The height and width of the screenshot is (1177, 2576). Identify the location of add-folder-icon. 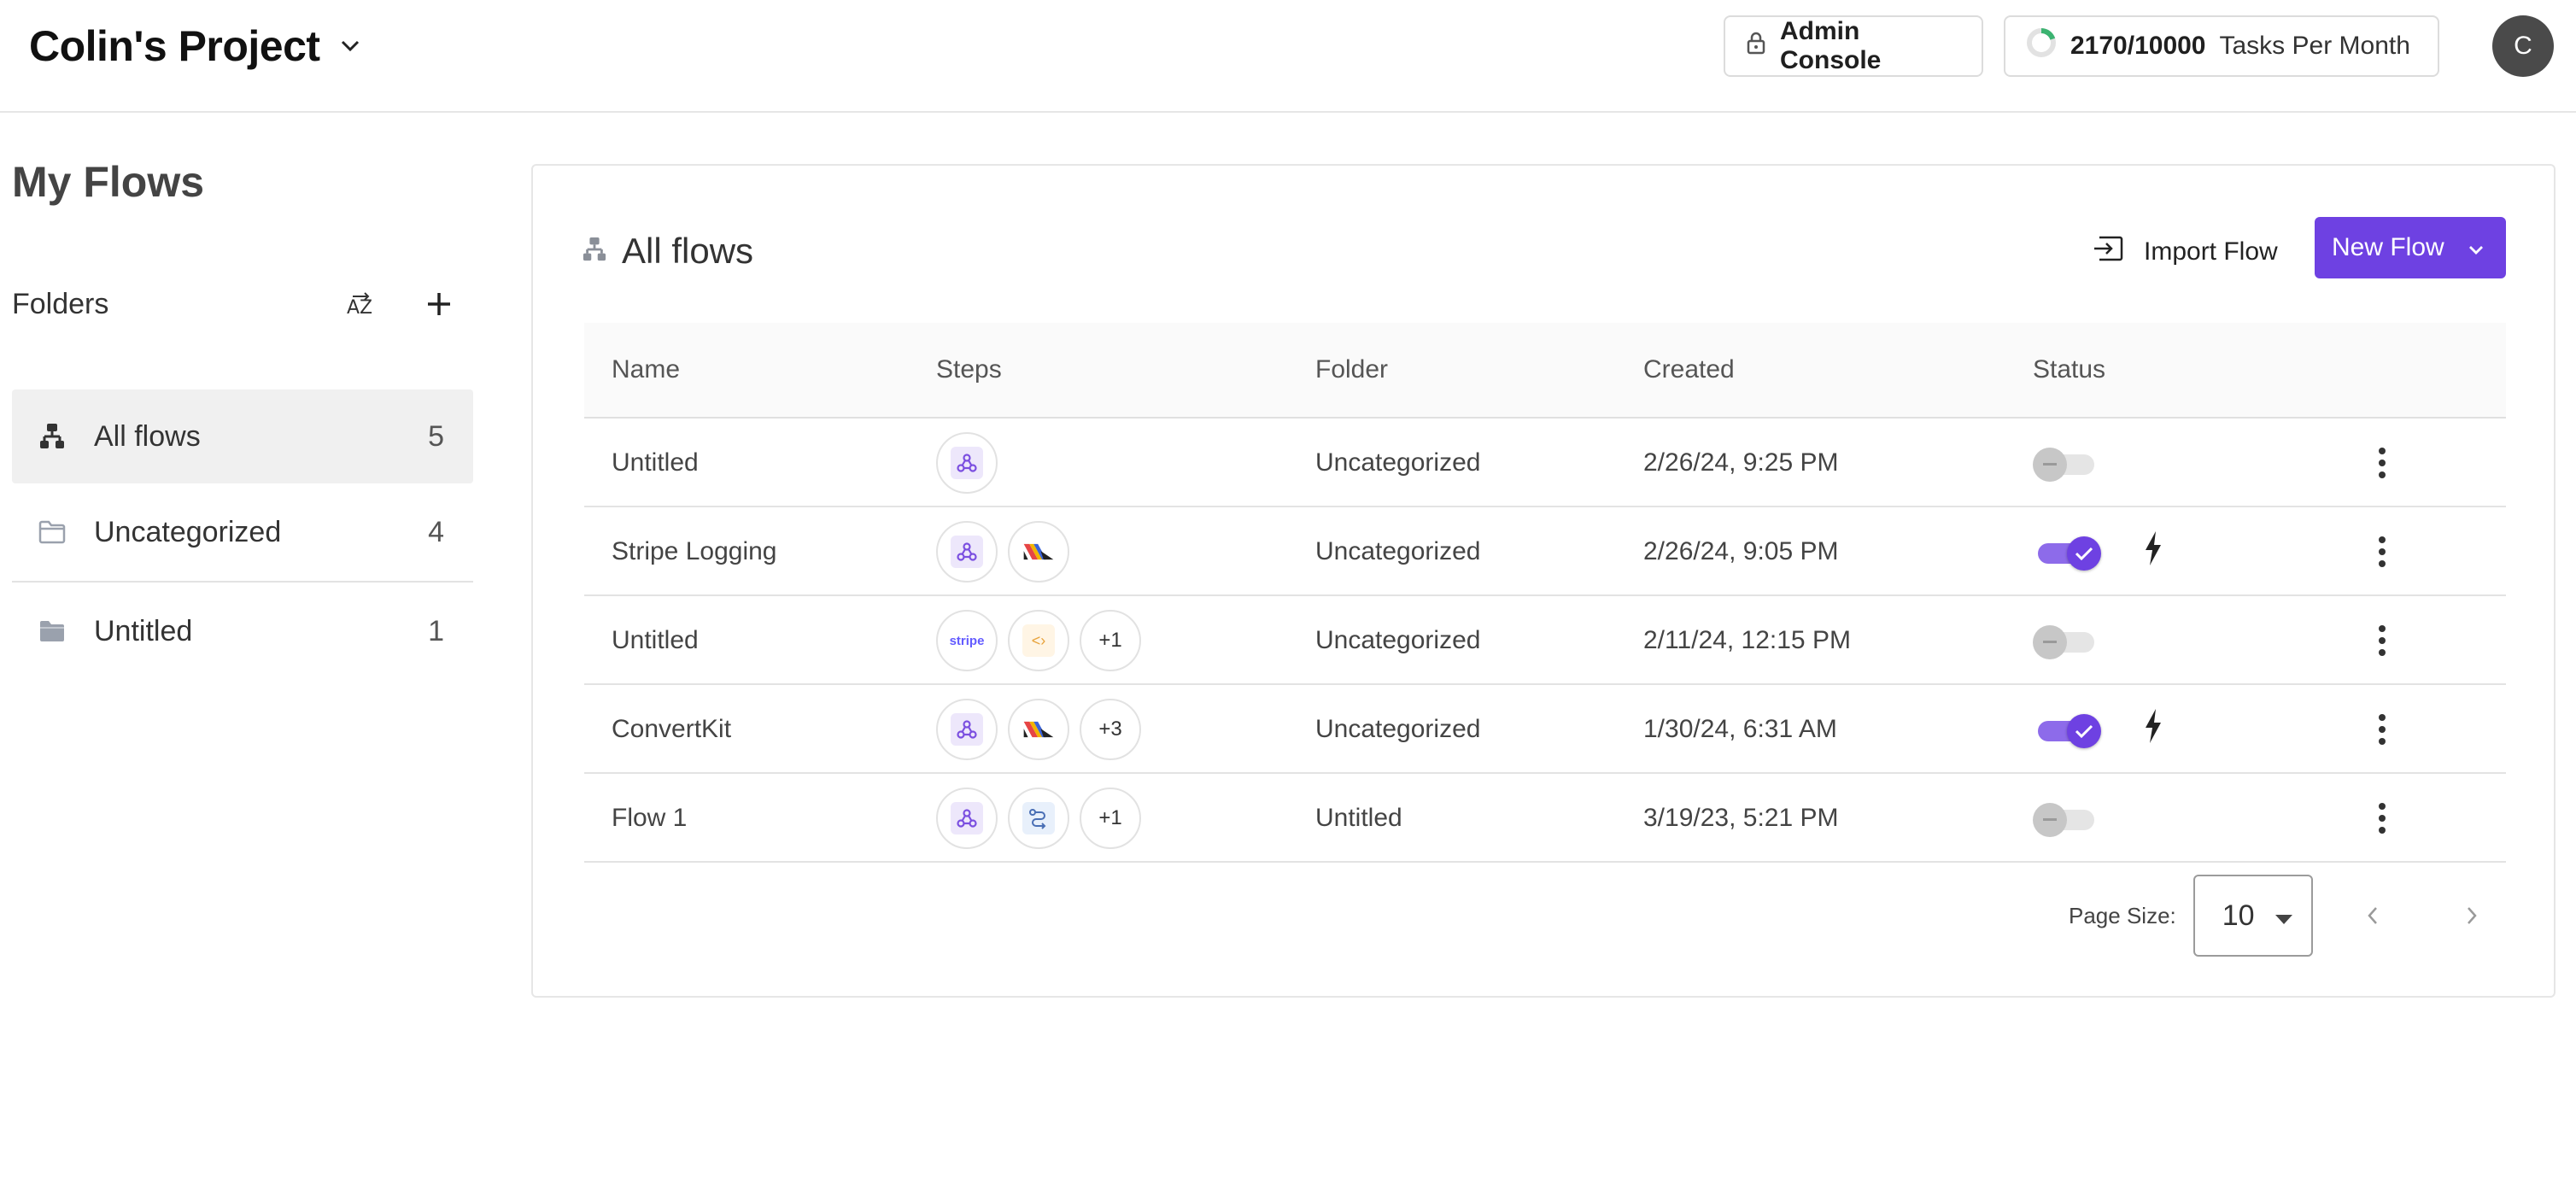
(439, 304).